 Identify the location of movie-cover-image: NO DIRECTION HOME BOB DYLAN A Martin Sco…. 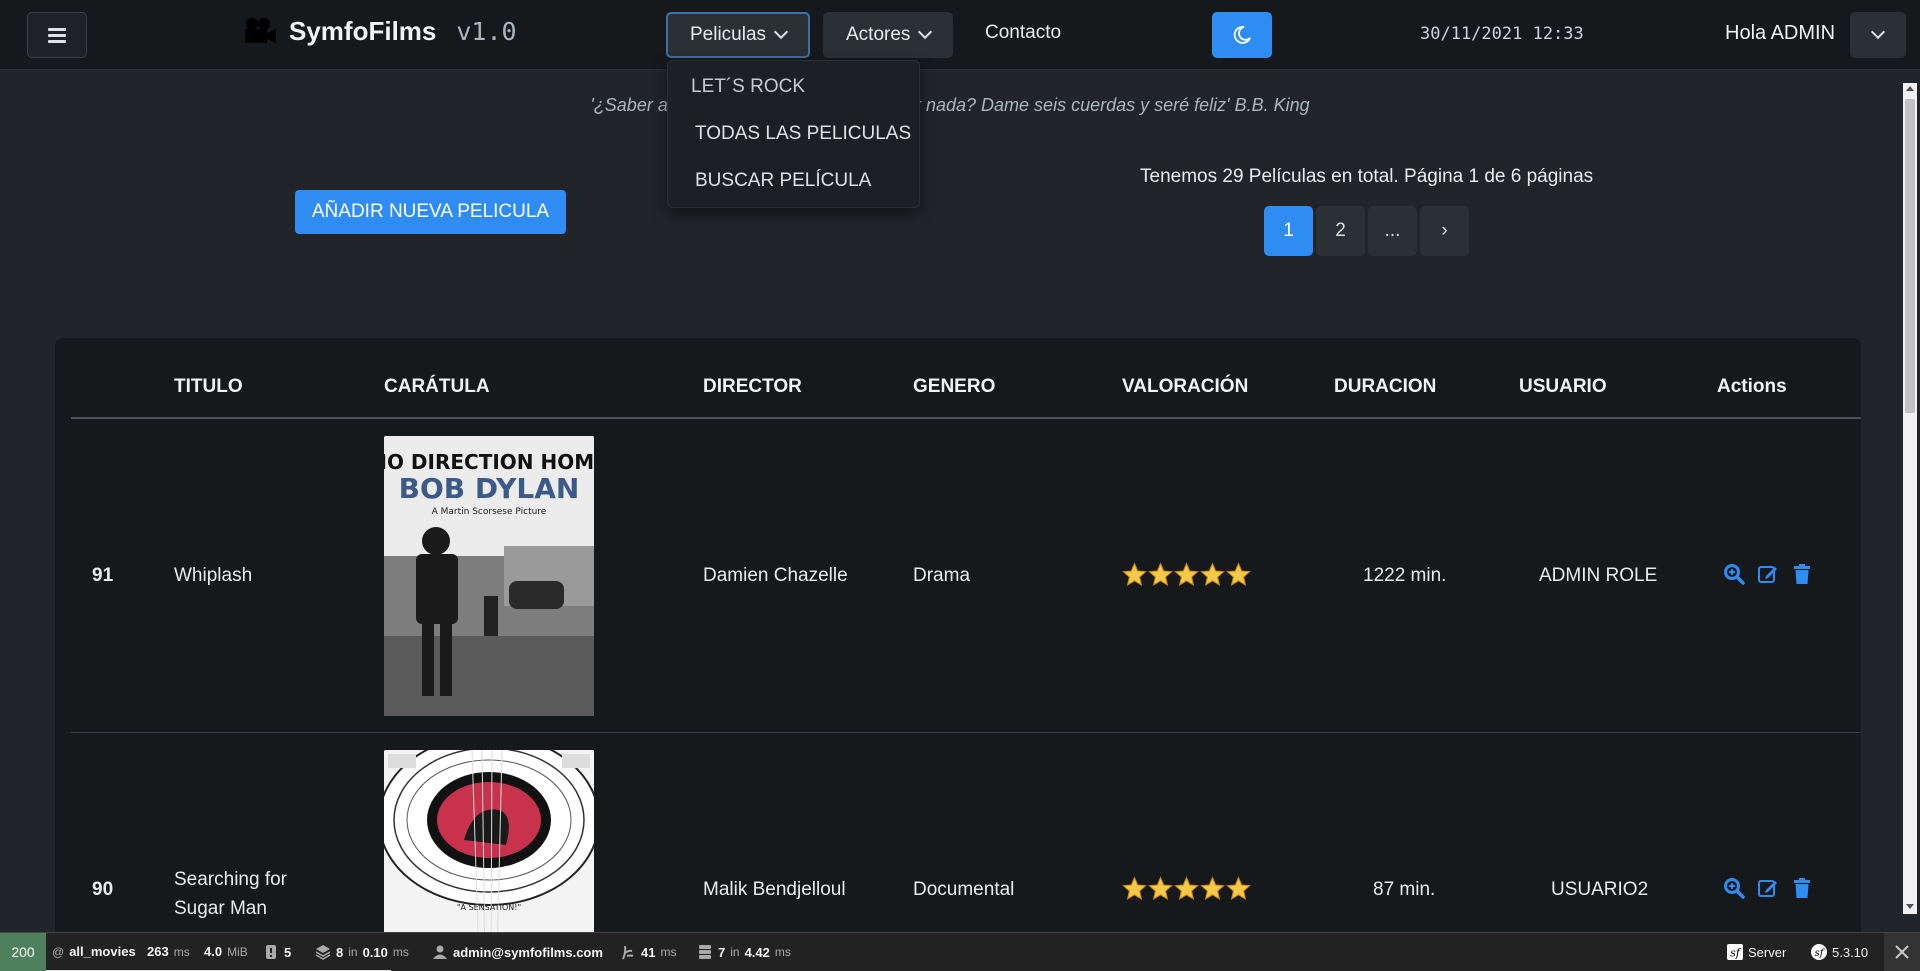
(489, 576).